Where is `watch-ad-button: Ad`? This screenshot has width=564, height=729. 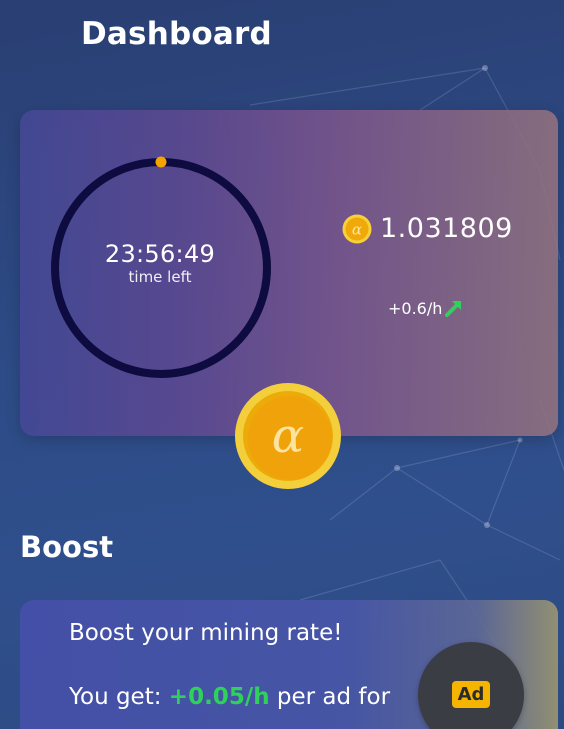
watch-ad-button: Ad is located at coordinates (471, 685).